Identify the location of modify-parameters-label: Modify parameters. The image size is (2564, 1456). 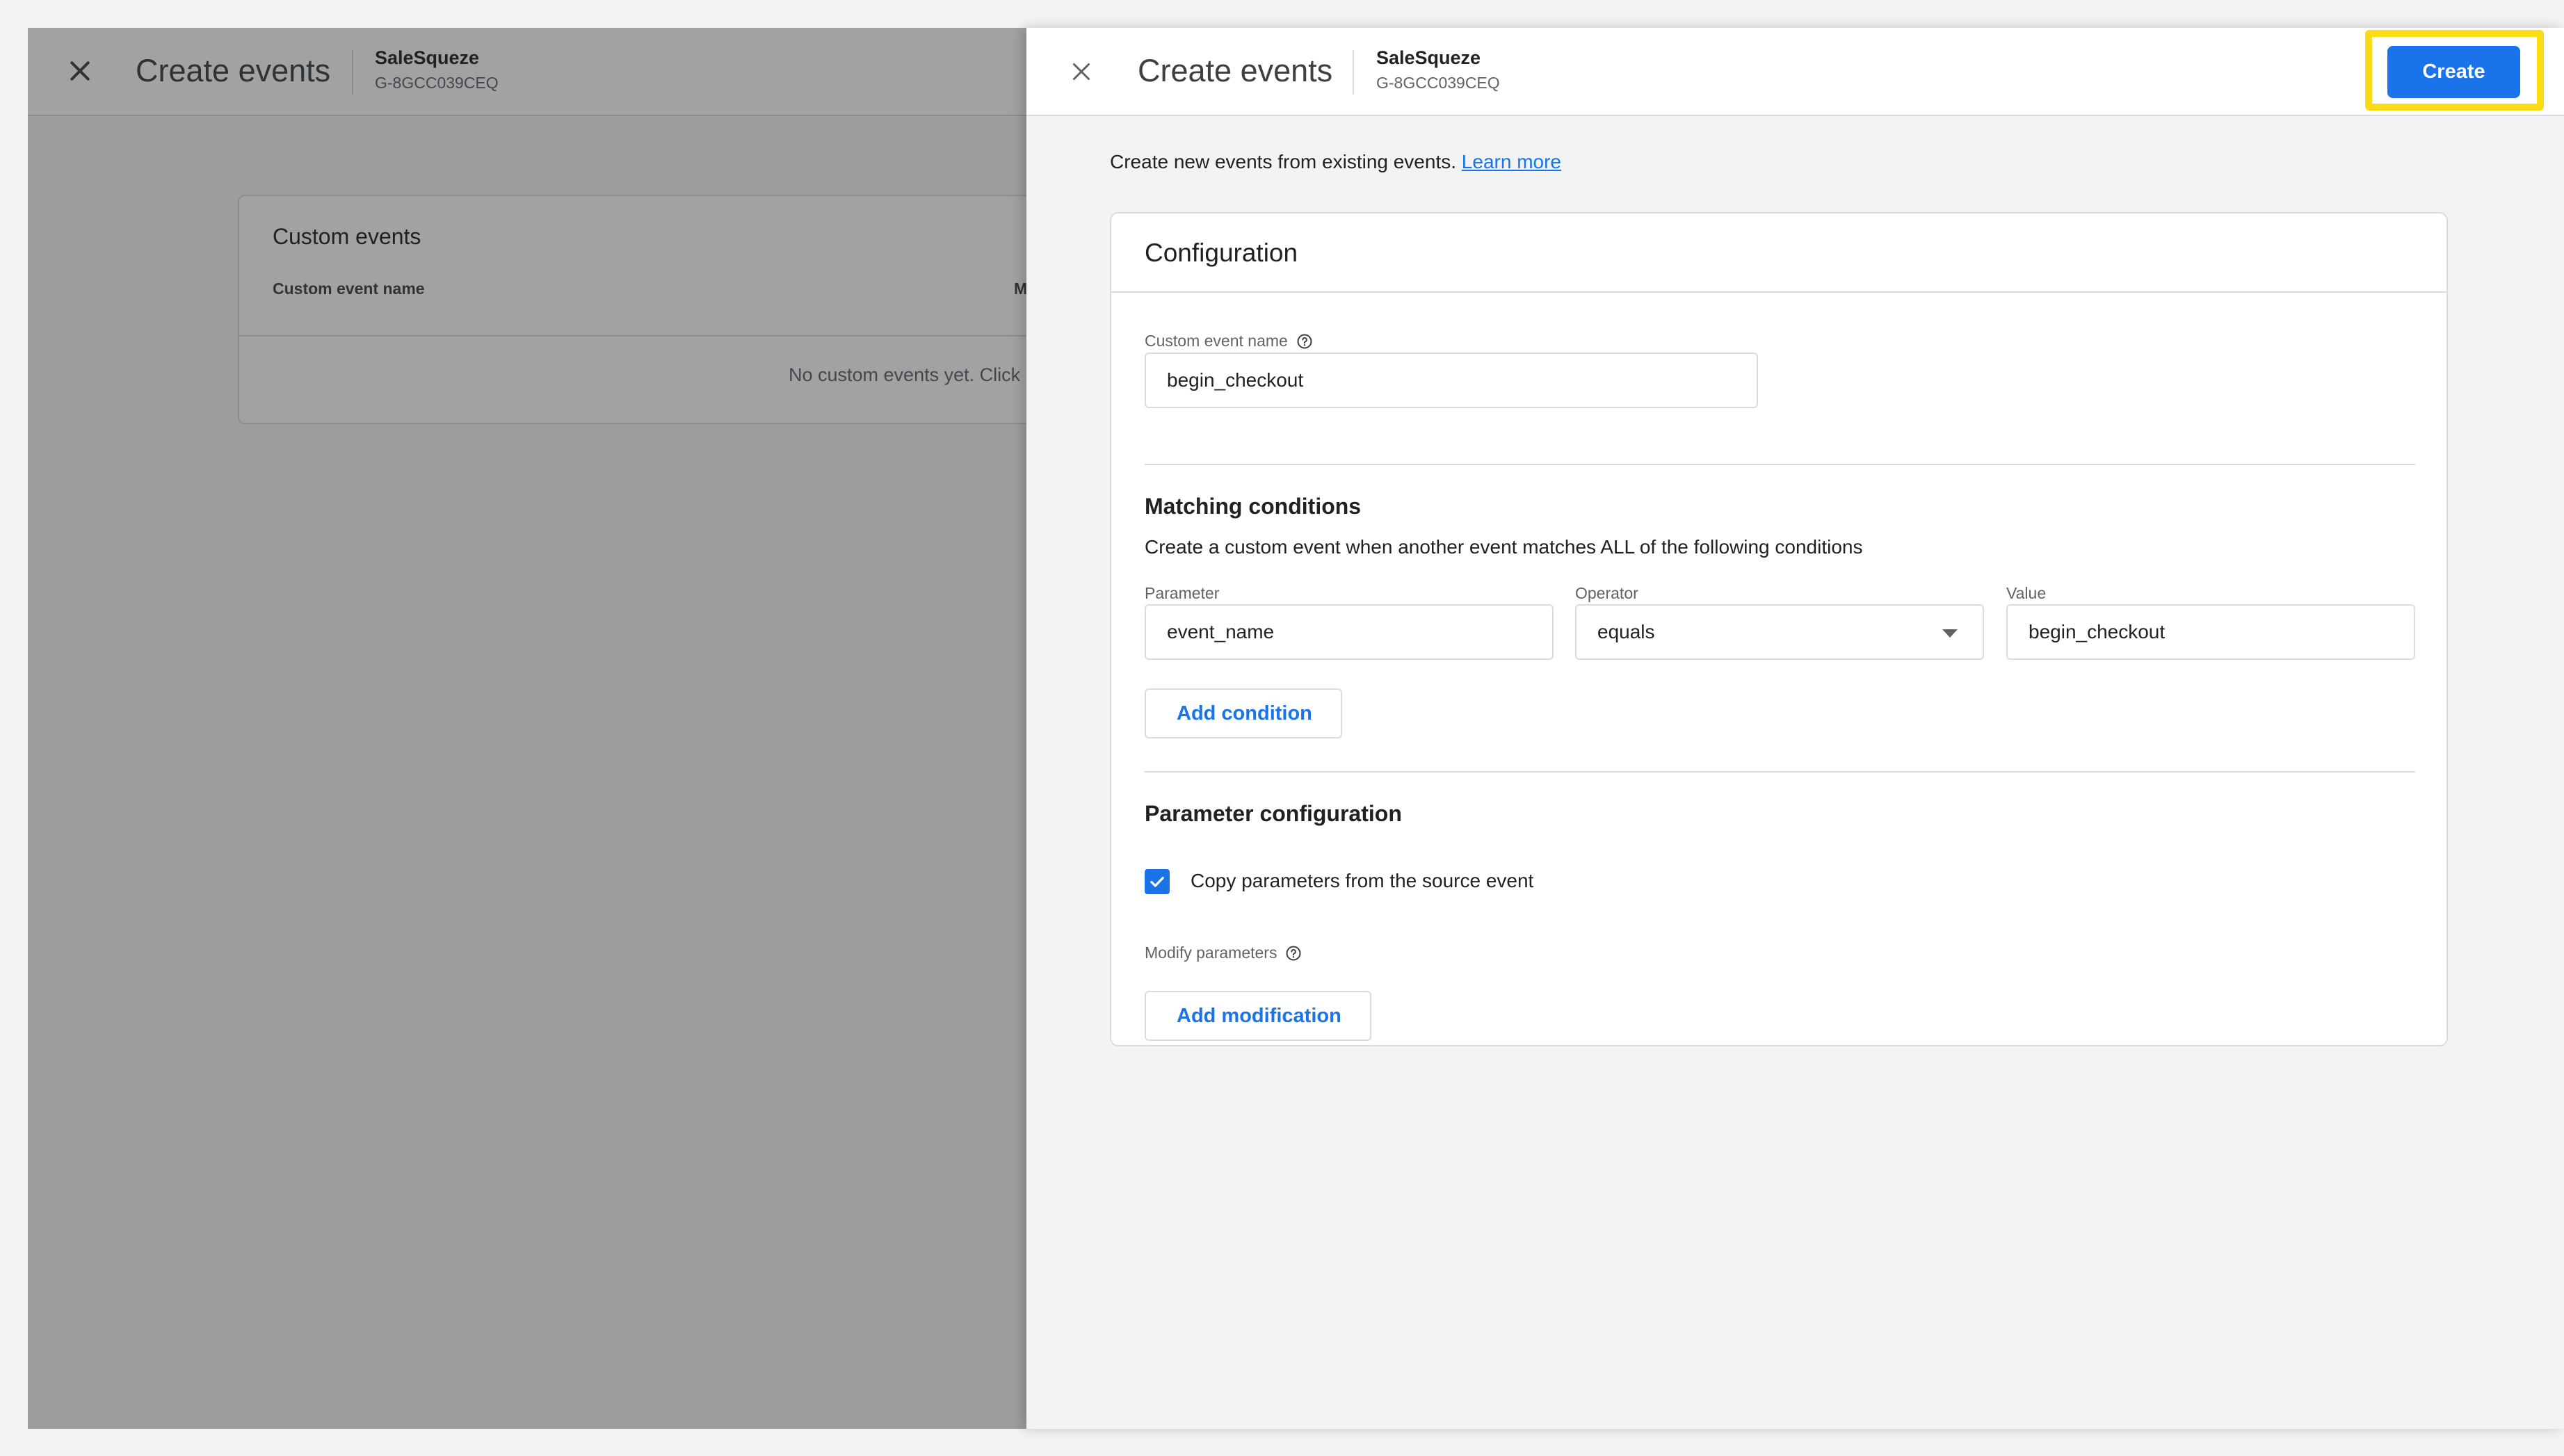
(1223, 953).